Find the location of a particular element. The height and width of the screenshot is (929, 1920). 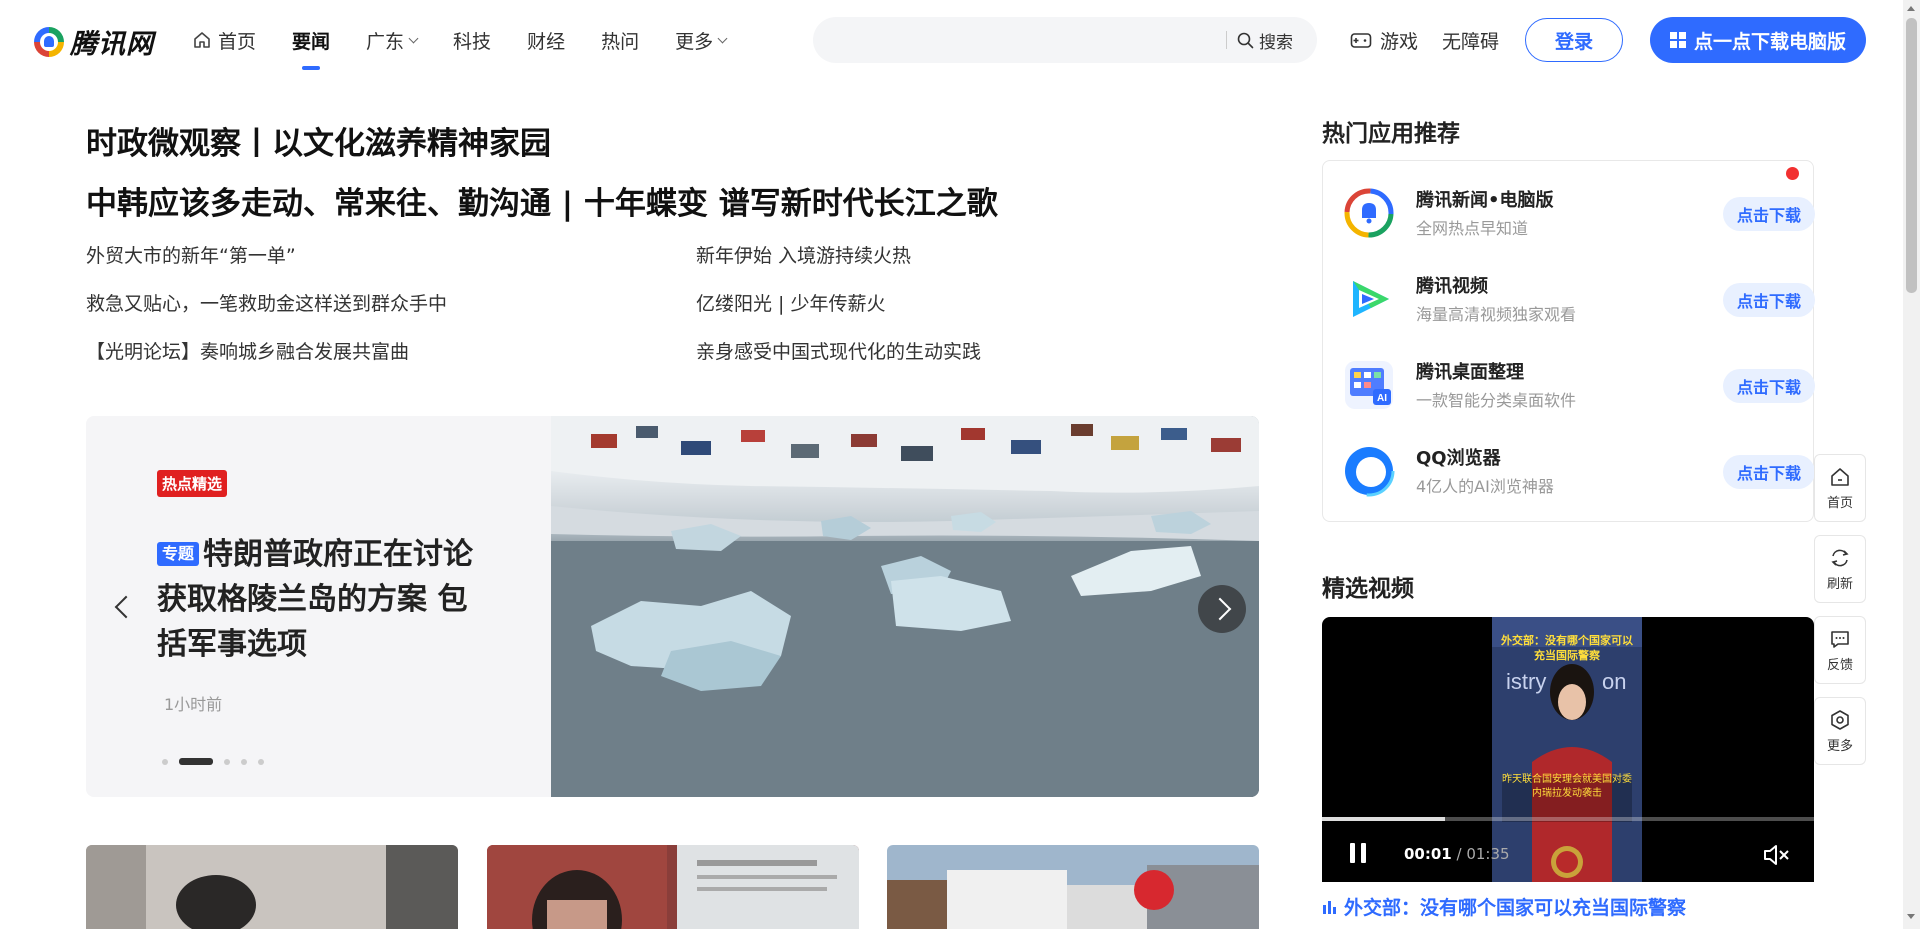

float-feedback-label: 反馈 is located at coordinates (1839, 665).